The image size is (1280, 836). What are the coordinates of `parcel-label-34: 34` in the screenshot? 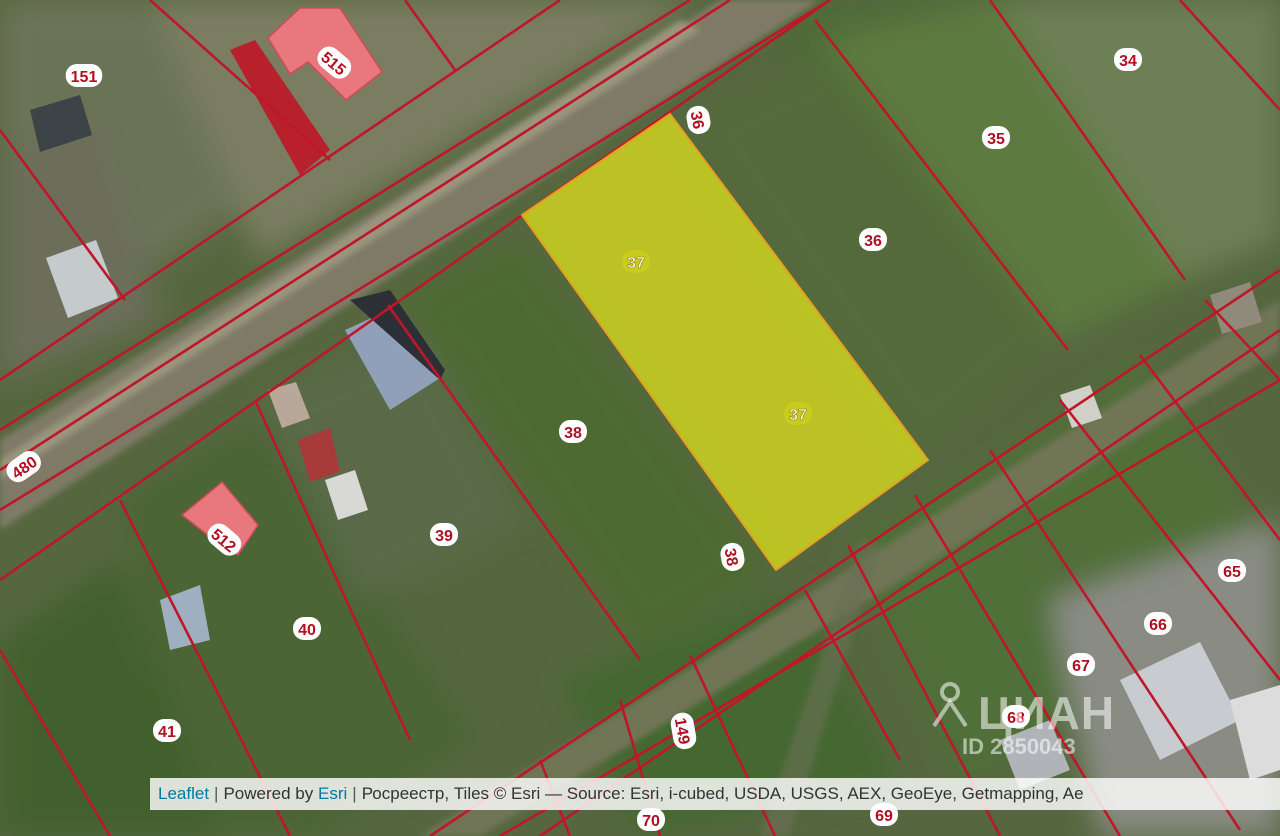 It's located at (1128, 59).